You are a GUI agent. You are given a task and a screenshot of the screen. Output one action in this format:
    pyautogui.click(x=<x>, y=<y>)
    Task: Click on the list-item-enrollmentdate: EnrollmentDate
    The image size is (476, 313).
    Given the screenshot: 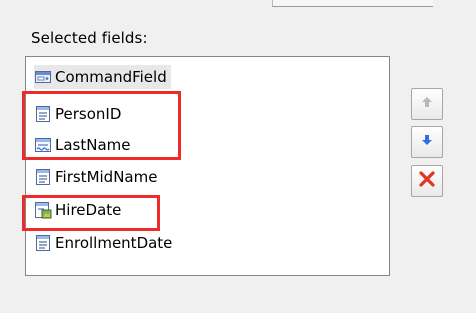 What is the action you would take?
    pyautogui.click(x=103, y=243)
    